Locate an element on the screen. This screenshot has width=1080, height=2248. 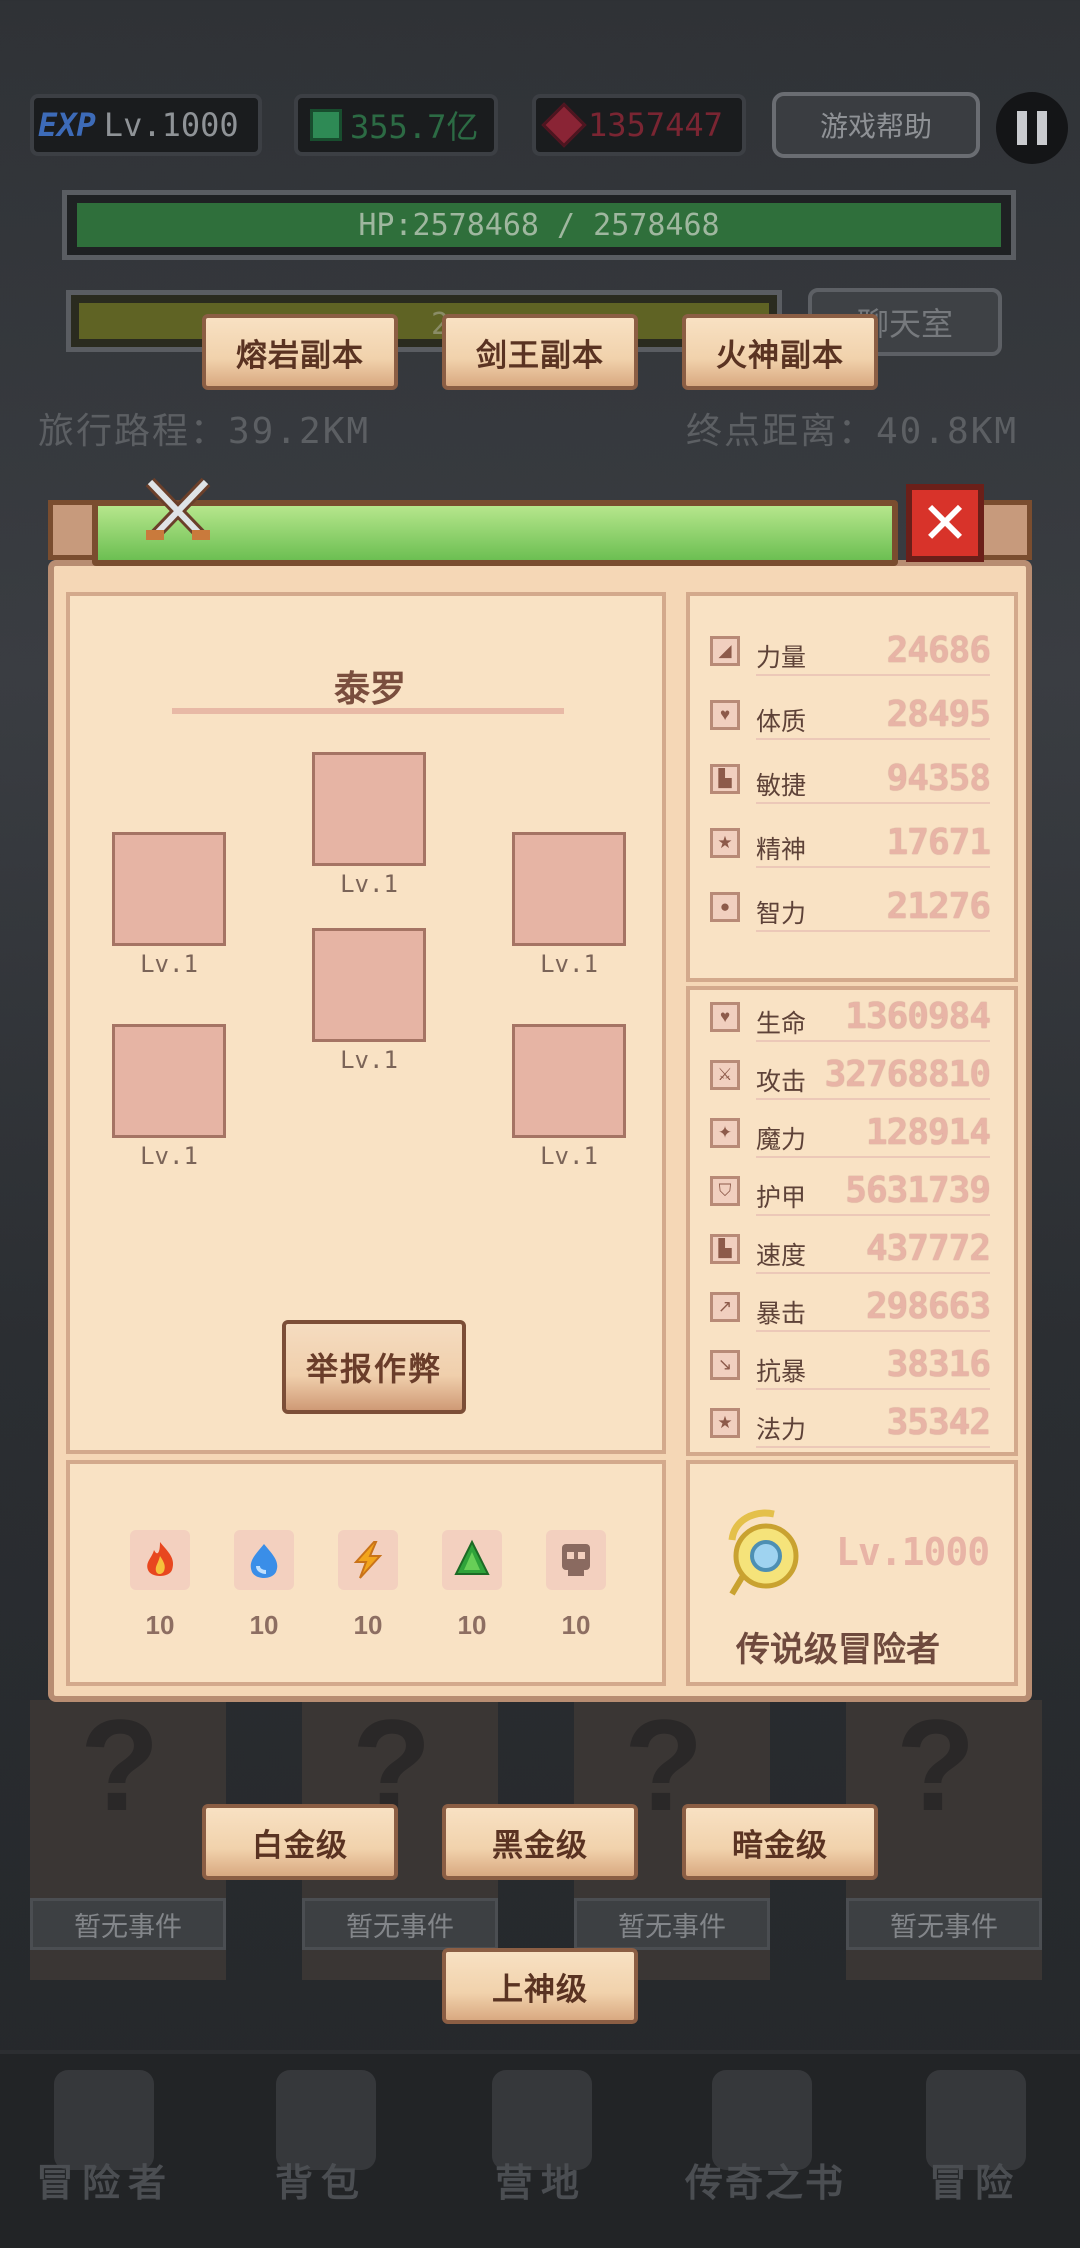
nav-camp: 营地 is located at coordinates (541, 2179).